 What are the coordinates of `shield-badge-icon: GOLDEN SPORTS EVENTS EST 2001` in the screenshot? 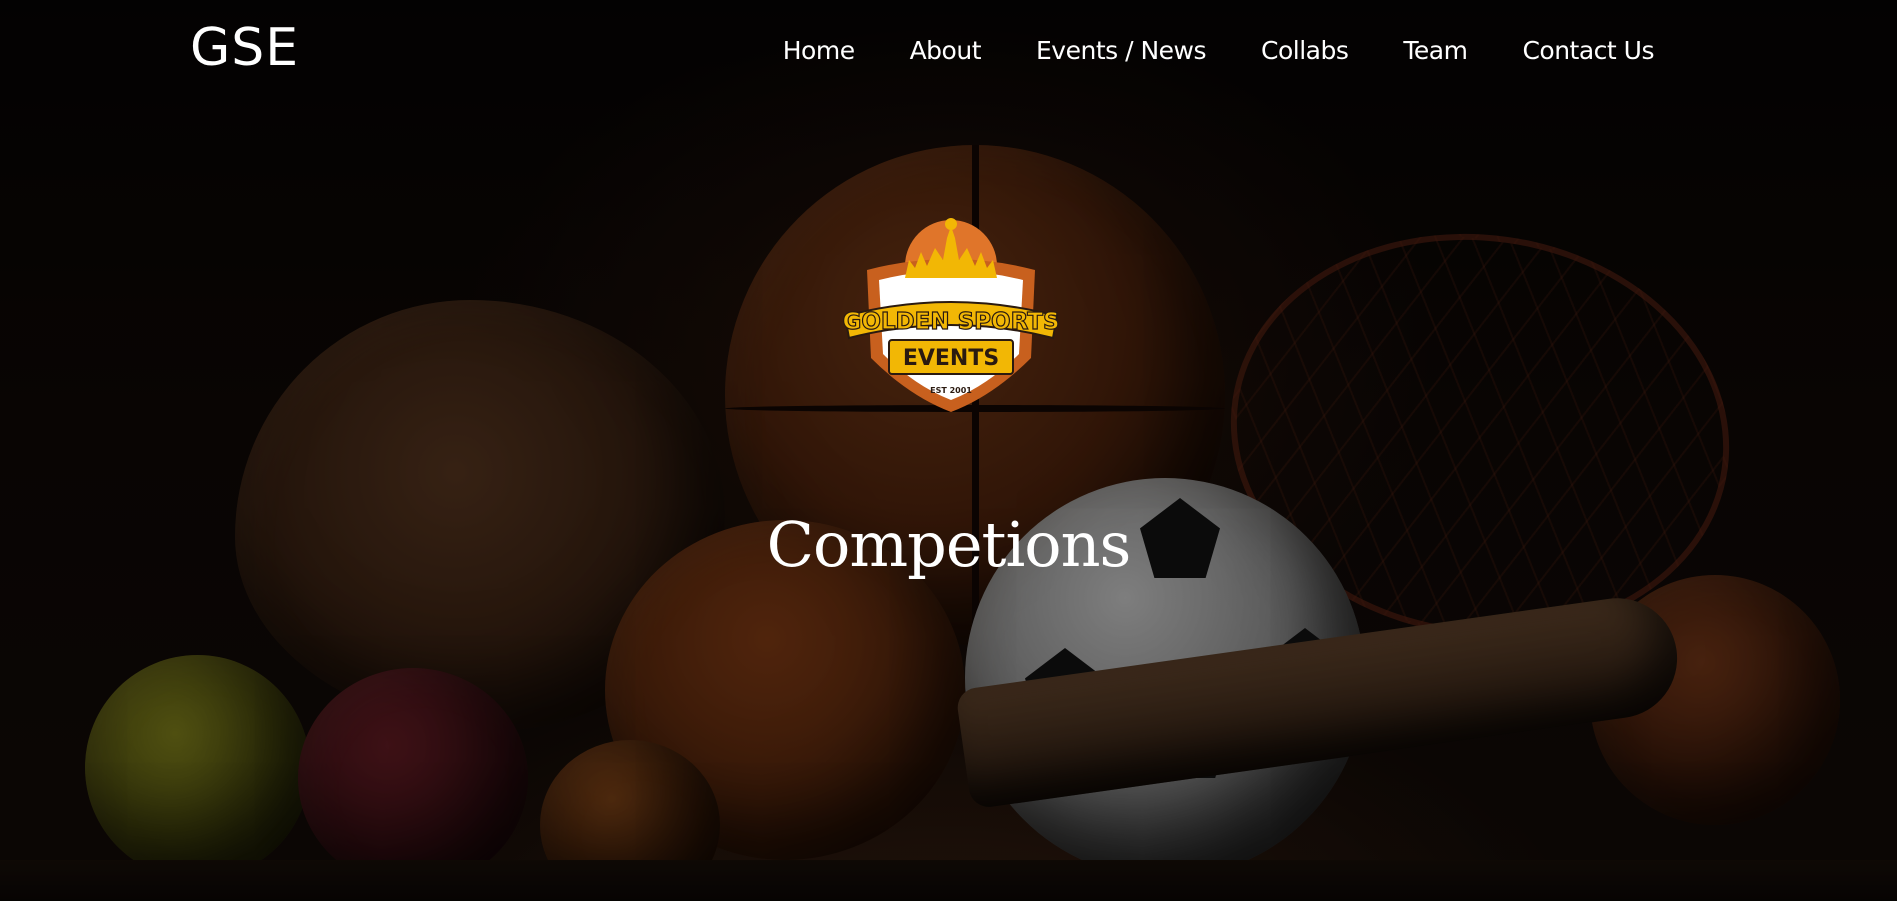 It's located at (951, 315).